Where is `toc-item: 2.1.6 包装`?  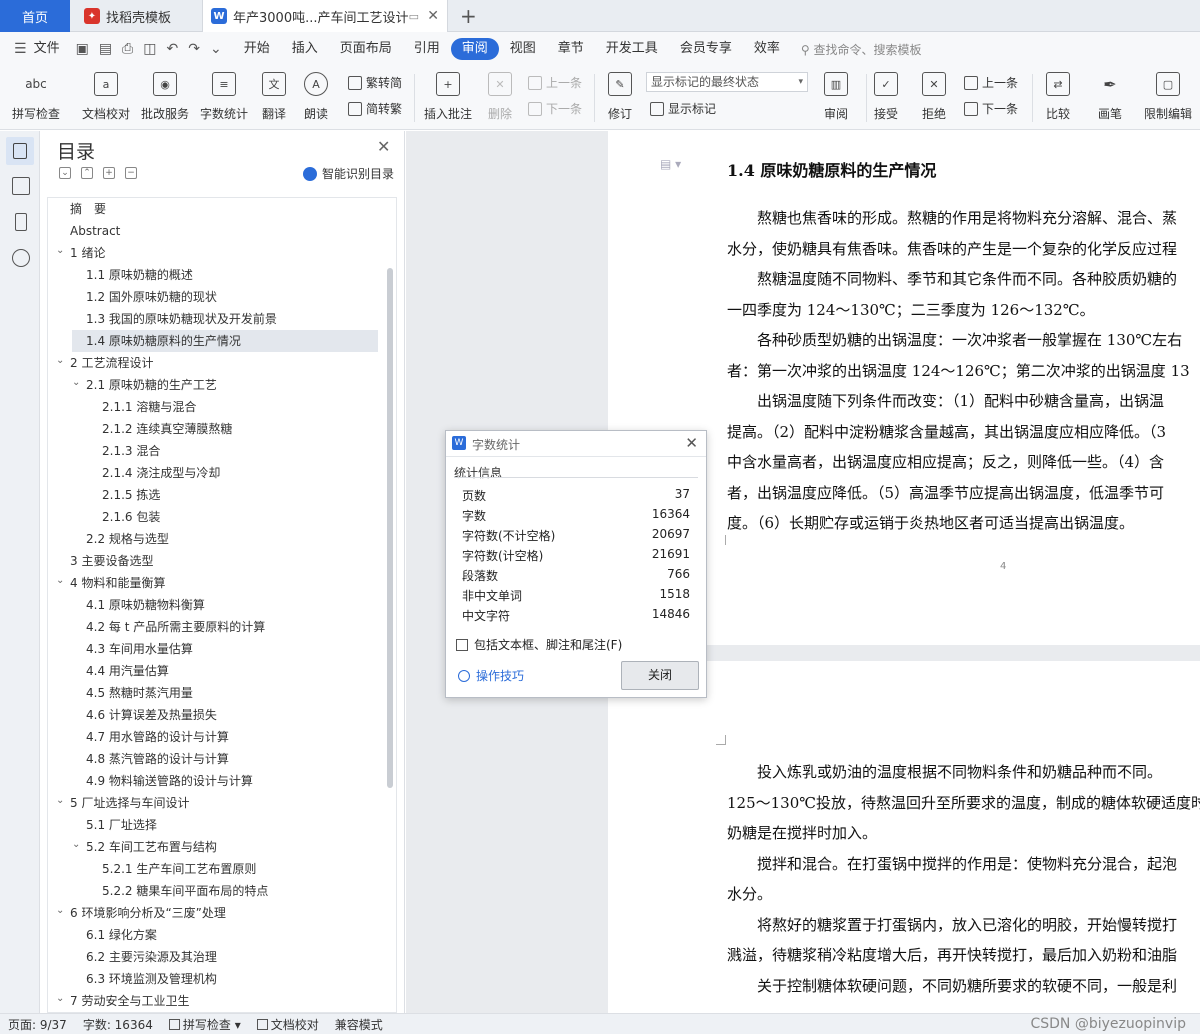
toc-item: 2.1.6 包装 is located at coordinates (213, 517).